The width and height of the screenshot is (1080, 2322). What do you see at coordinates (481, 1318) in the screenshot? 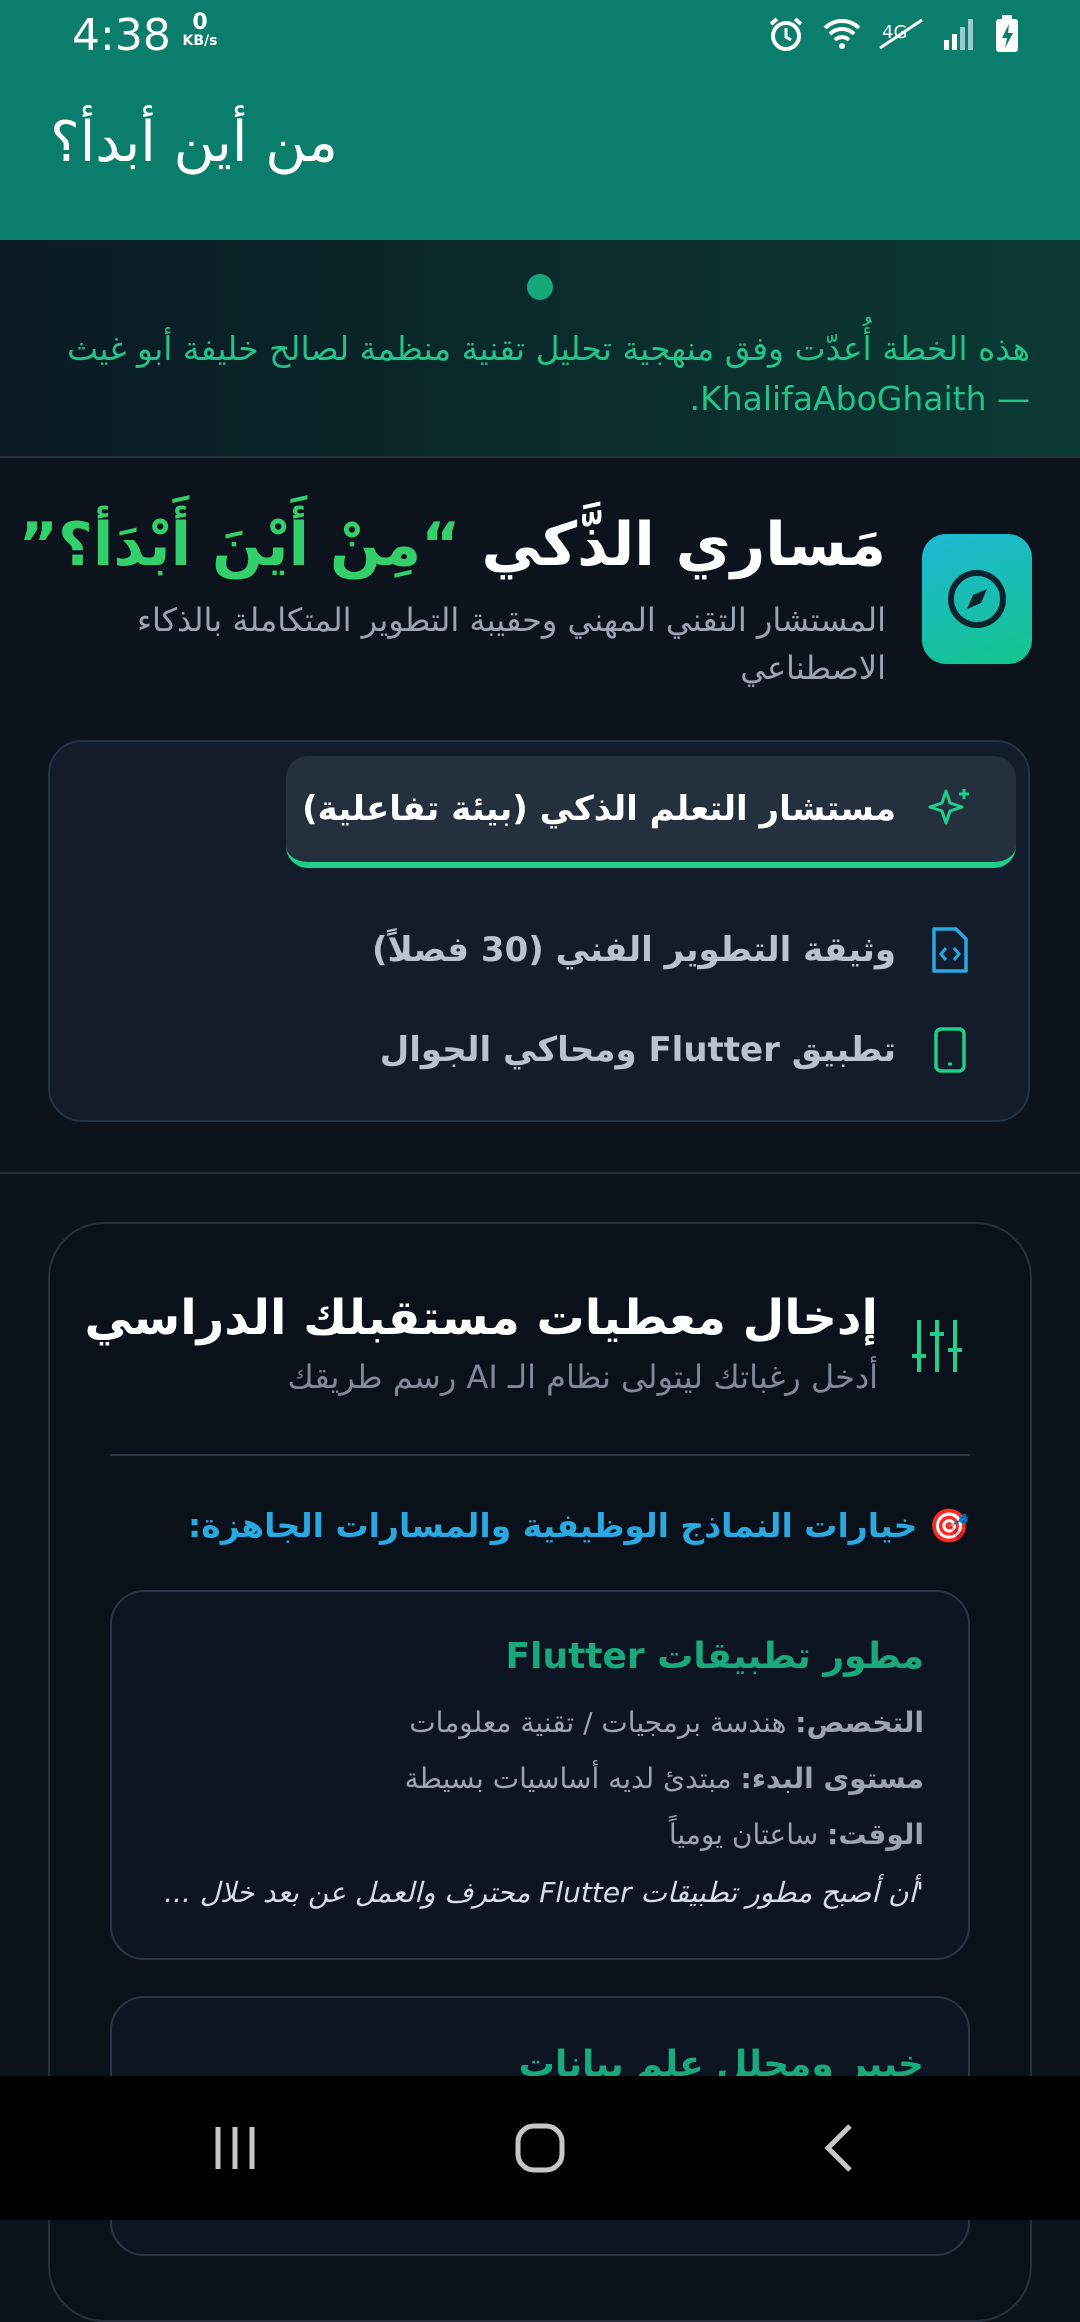
I see `section-title: إدخال معطيات مستقبلك الدراسي` at bounding box center [481, 1318].